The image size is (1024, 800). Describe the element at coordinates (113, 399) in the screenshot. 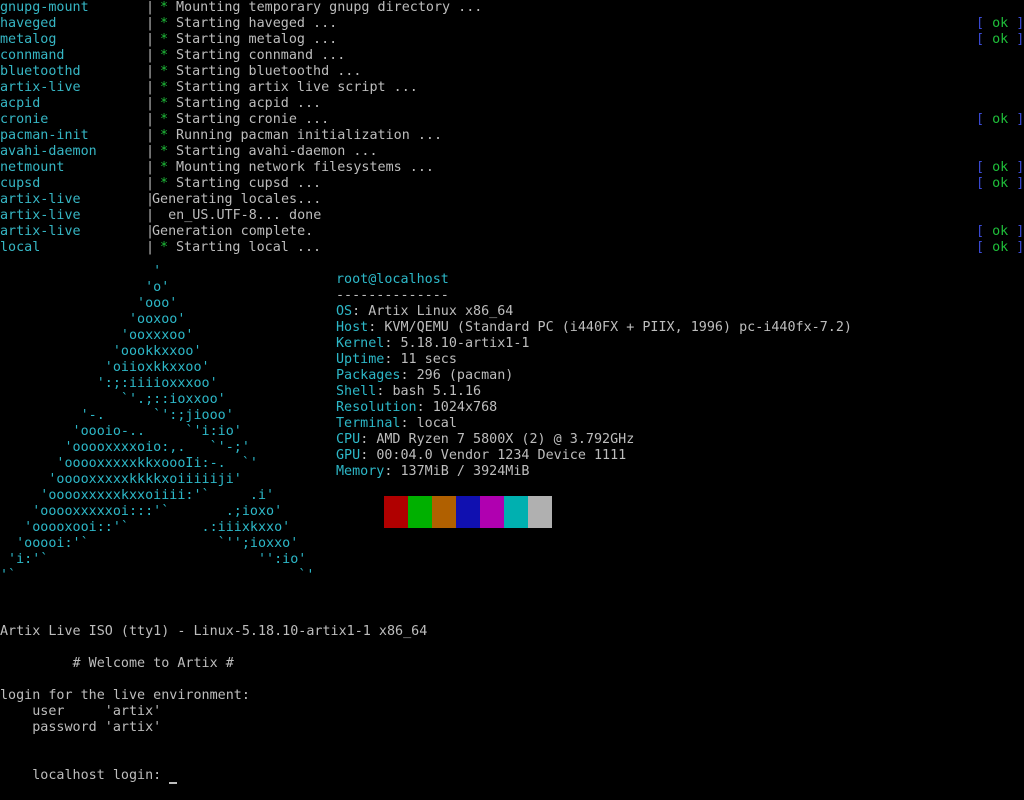

I see `logo-line: `'.;::ioxxoo'` at that location.